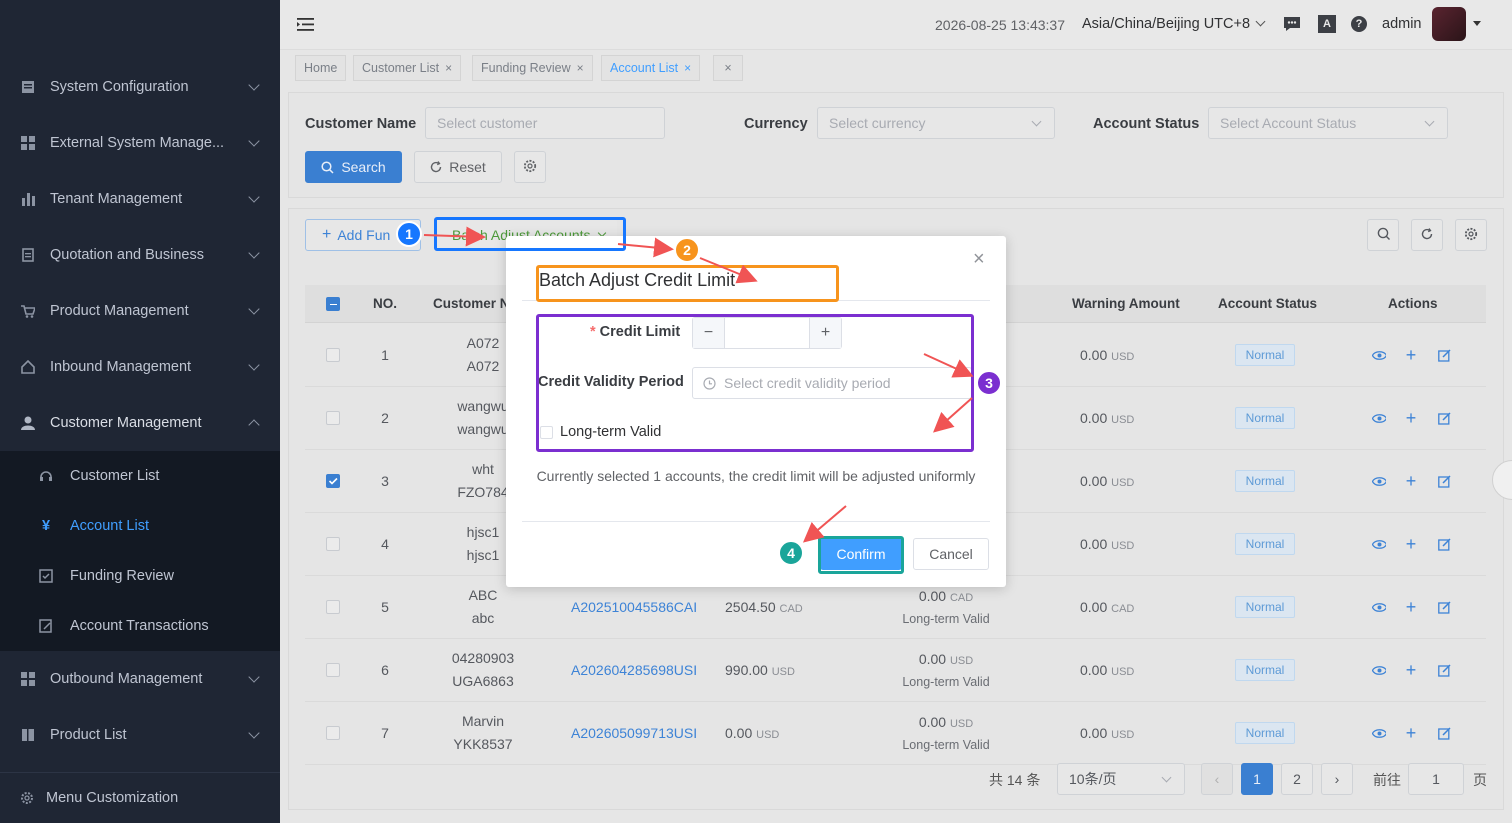 The height and width of the screenshot is (823, 1512). What do you see at coordinates (791, 553) in the screenshot?
I see `step-marker-4: 4` at bounding box center [791, 553].